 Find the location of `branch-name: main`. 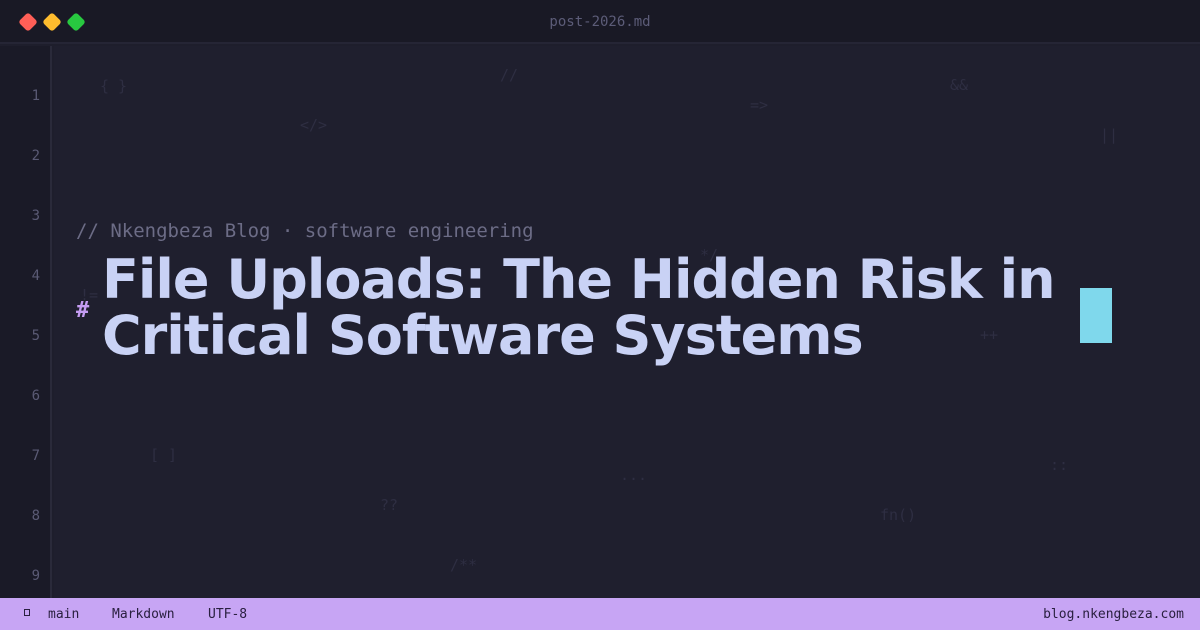

branch-name: main is located at coordinates (63, 614).